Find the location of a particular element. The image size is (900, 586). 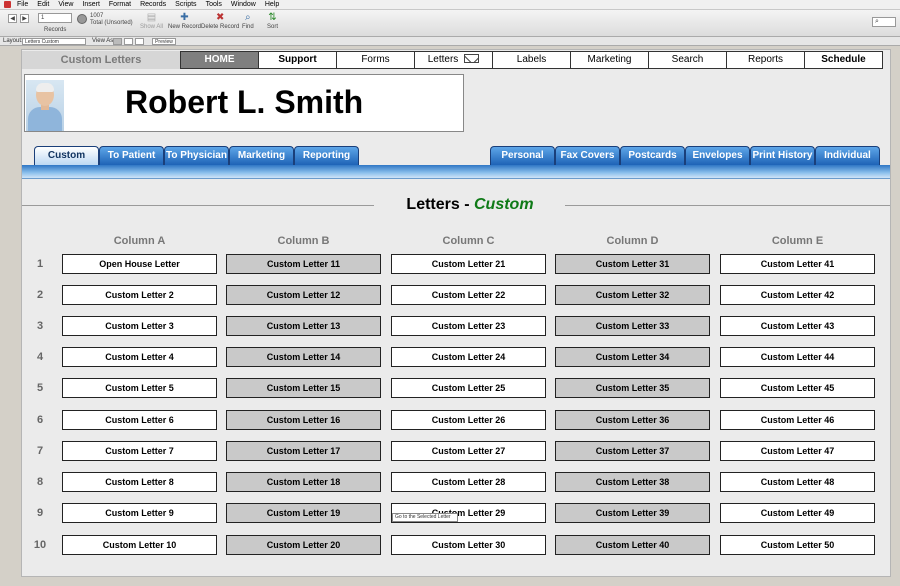

menu-view: View is located at coordinates (65, 4).